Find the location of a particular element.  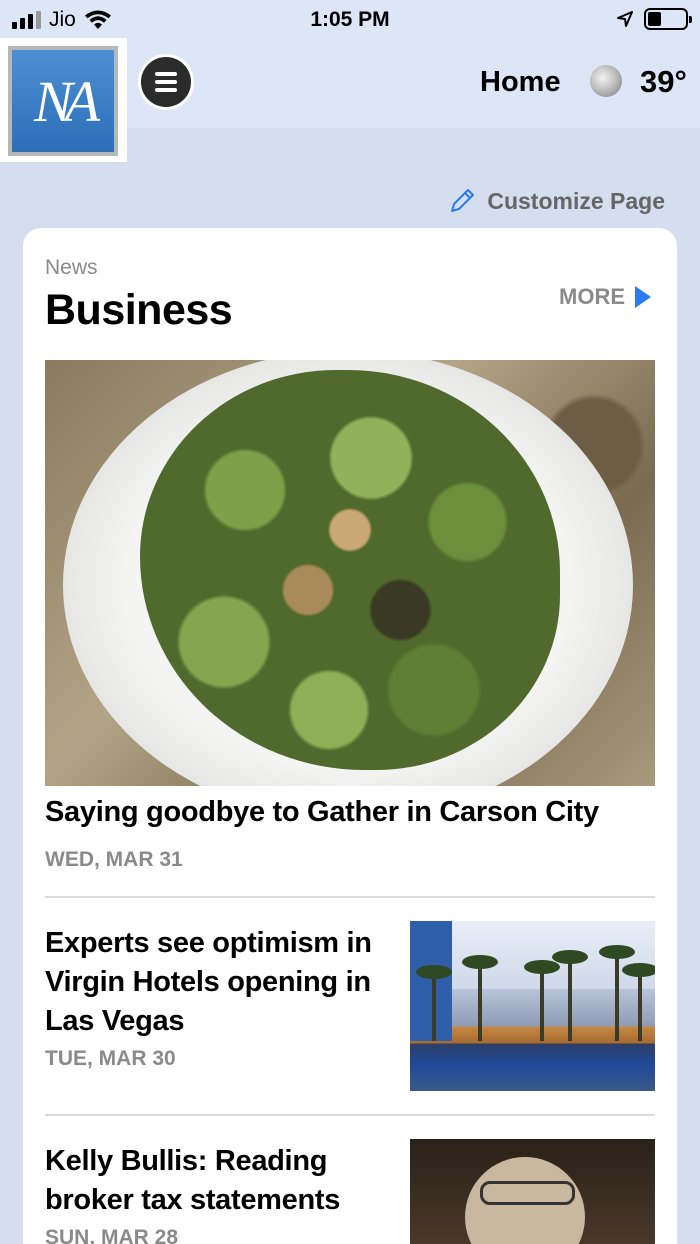

customize-label: Customize Page is located at coordinates (576, 200).